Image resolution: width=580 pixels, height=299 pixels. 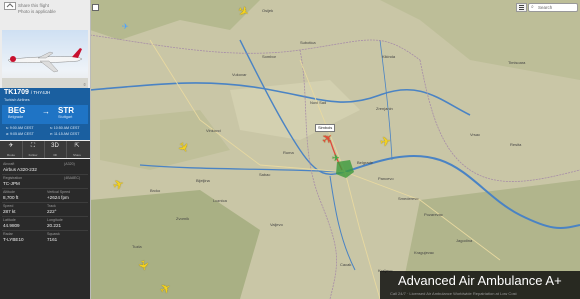 What do you see at coordinates (52, 239) in the screenshot?
I see `squawk-value: 7161` at bounding box center [52, 239].